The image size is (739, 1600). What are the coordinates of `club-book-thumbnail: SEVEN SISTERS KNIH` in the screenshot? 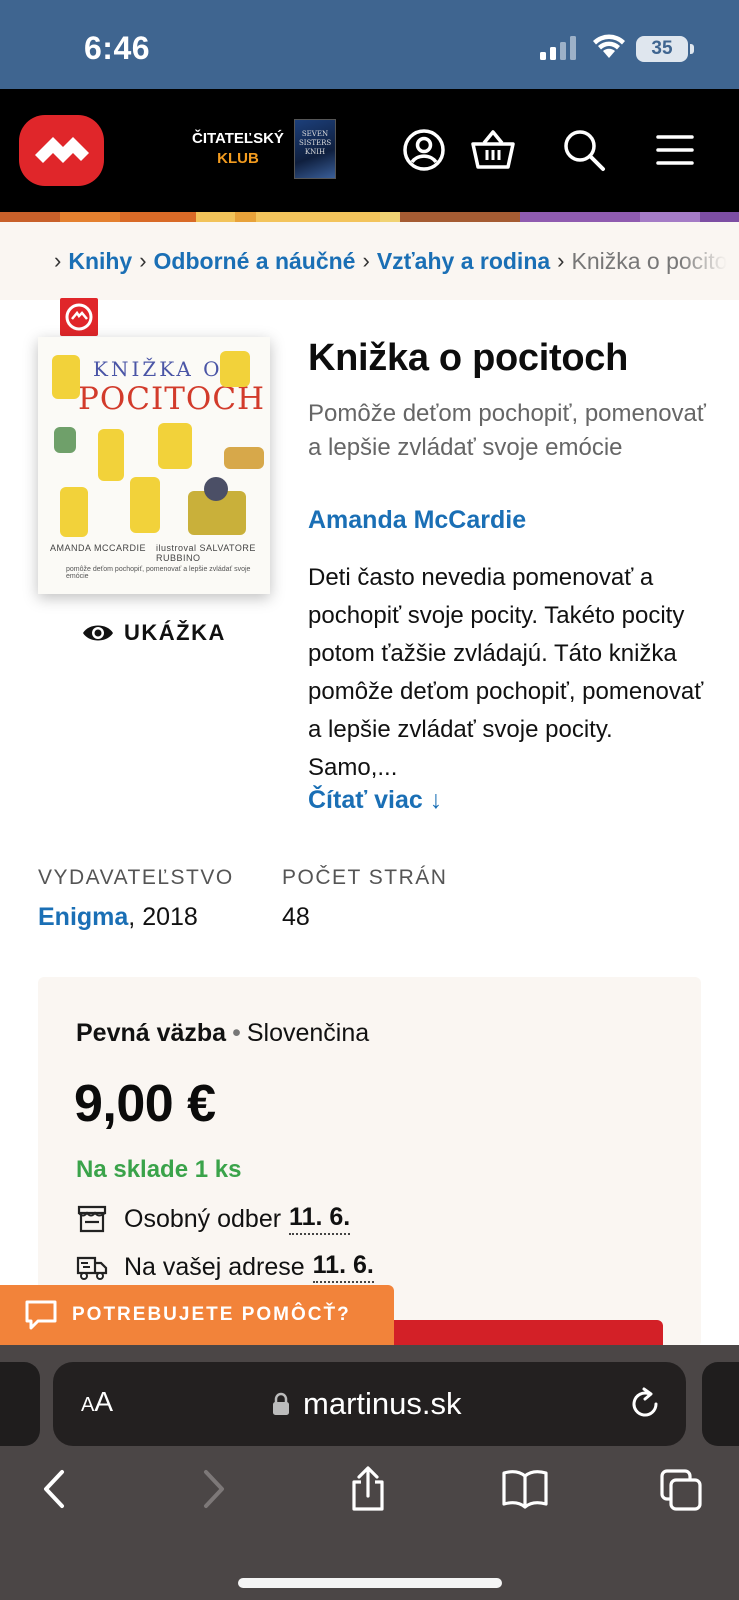 It's located at (315, 149).